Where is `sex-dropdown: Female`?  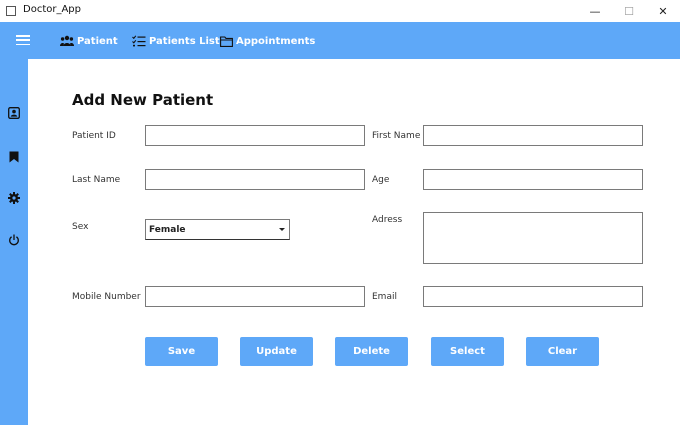 sex-dropdown: Female is located at coordinates (217, 229).